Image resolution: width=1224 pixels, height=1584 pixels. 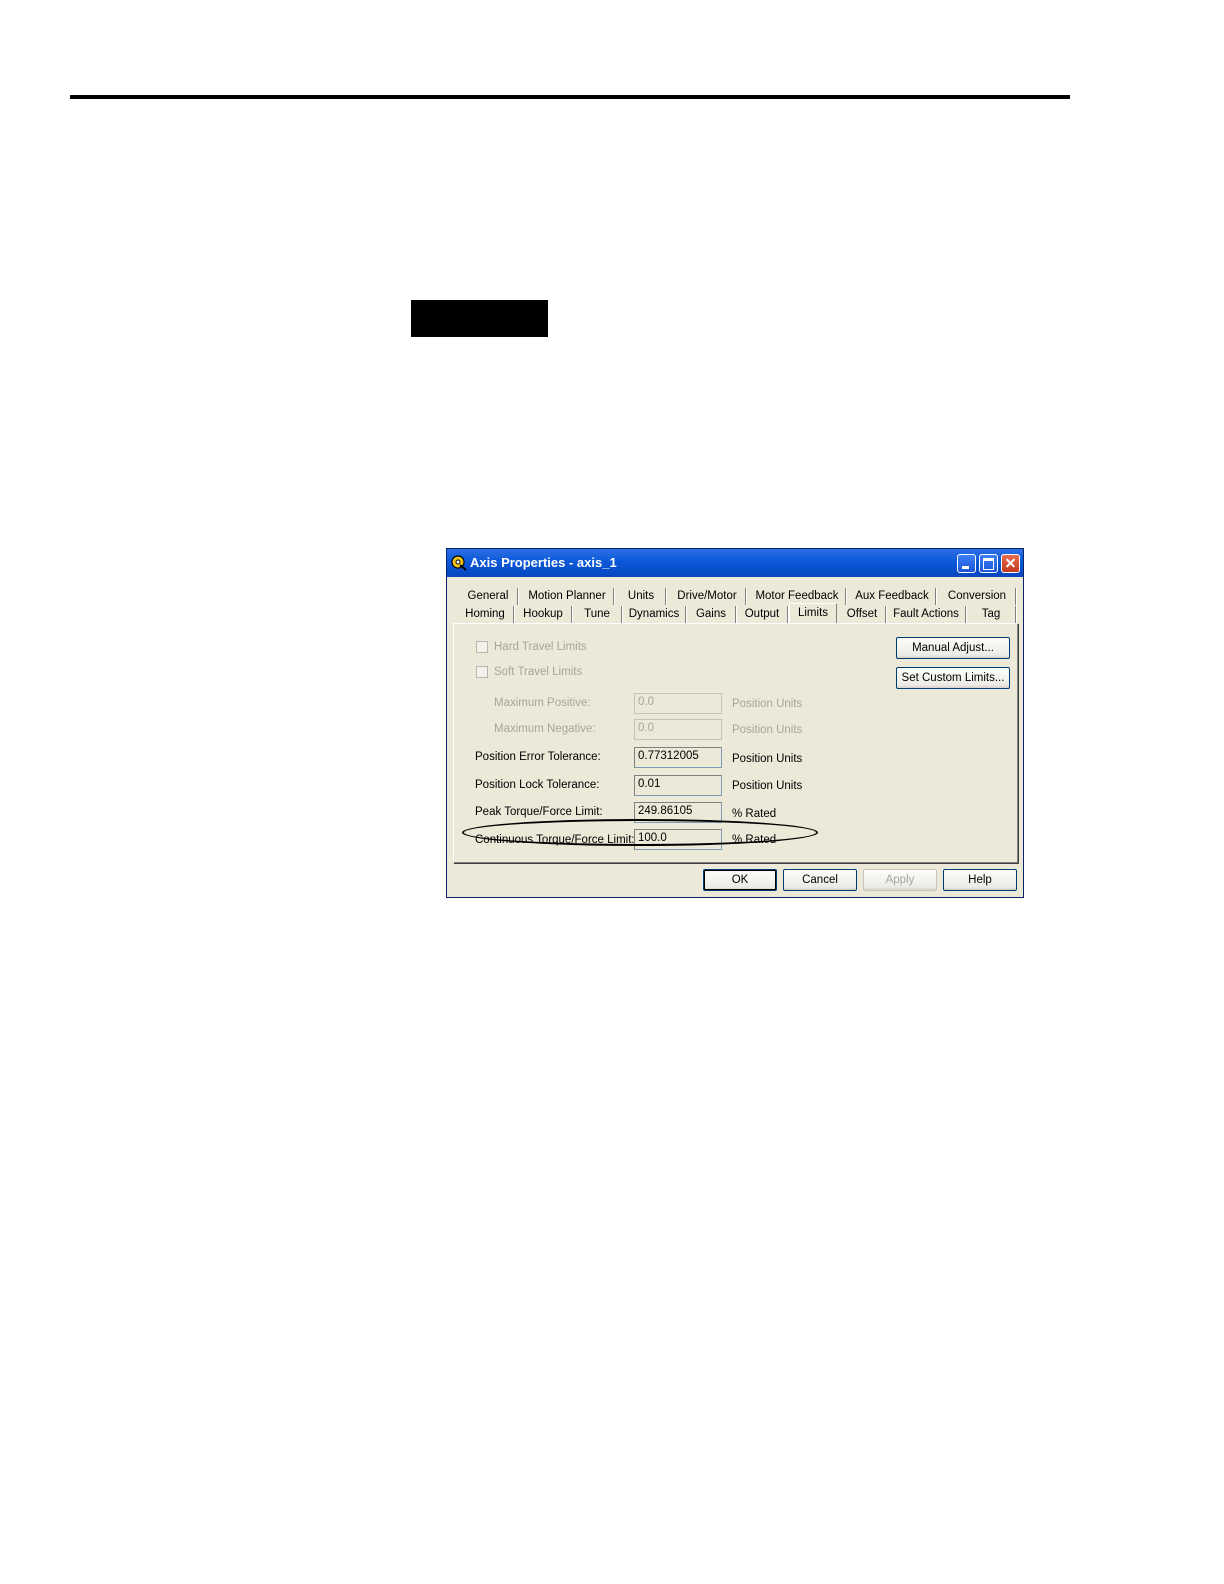 I want to click on page-header-rule, so click(x=570, y=97).